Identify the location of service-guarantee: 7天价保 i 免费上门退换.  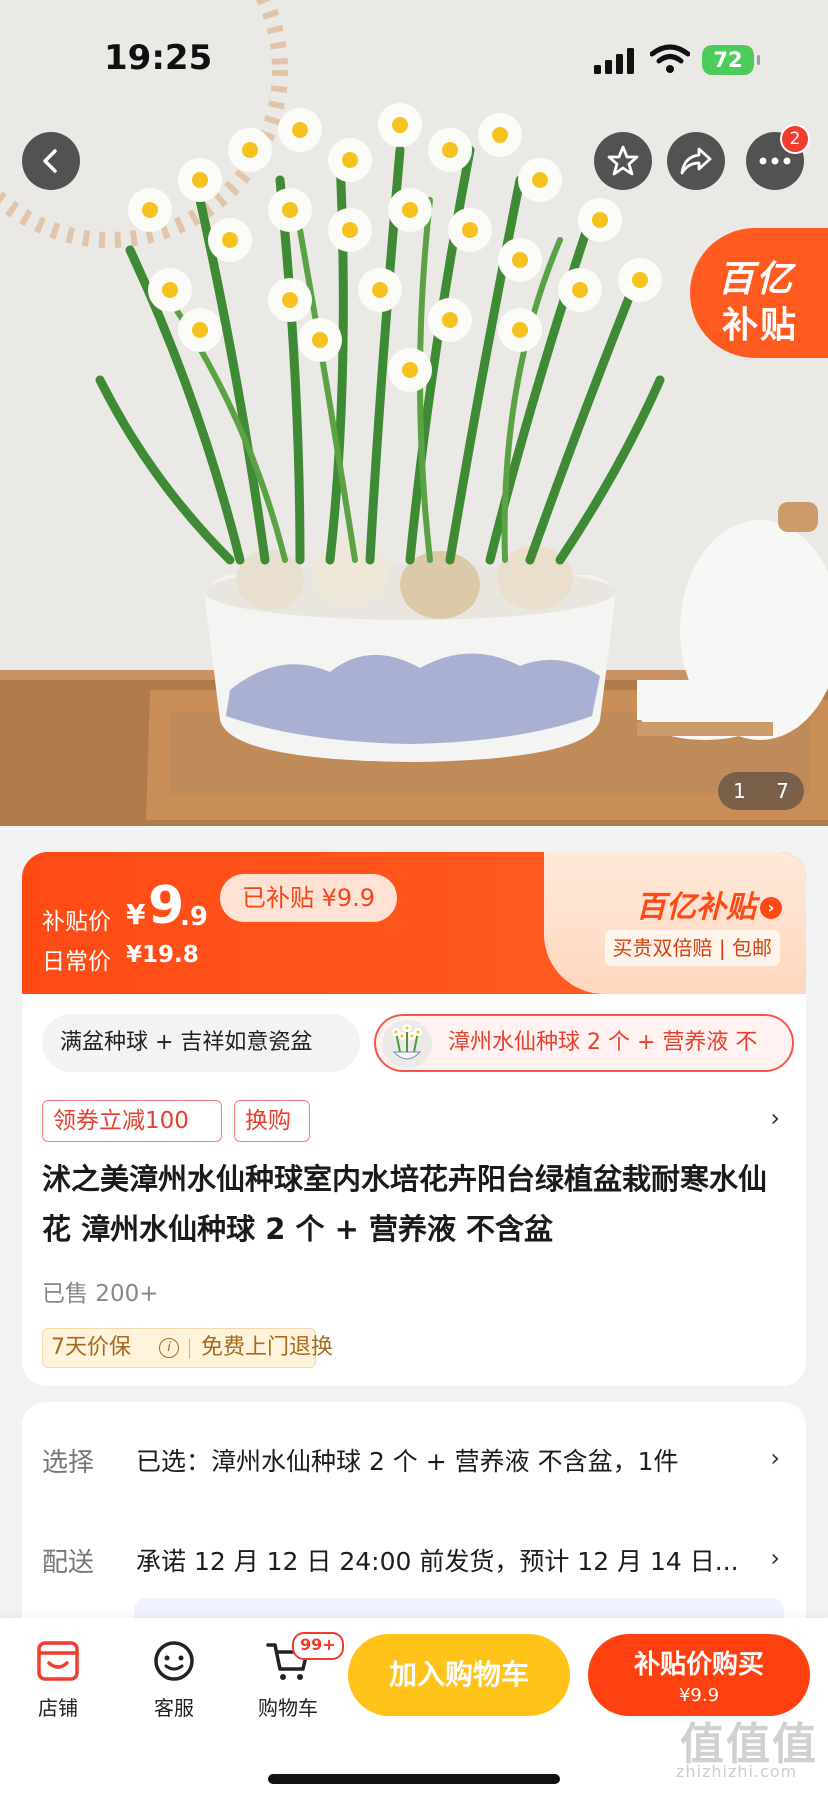
(187, 1348).